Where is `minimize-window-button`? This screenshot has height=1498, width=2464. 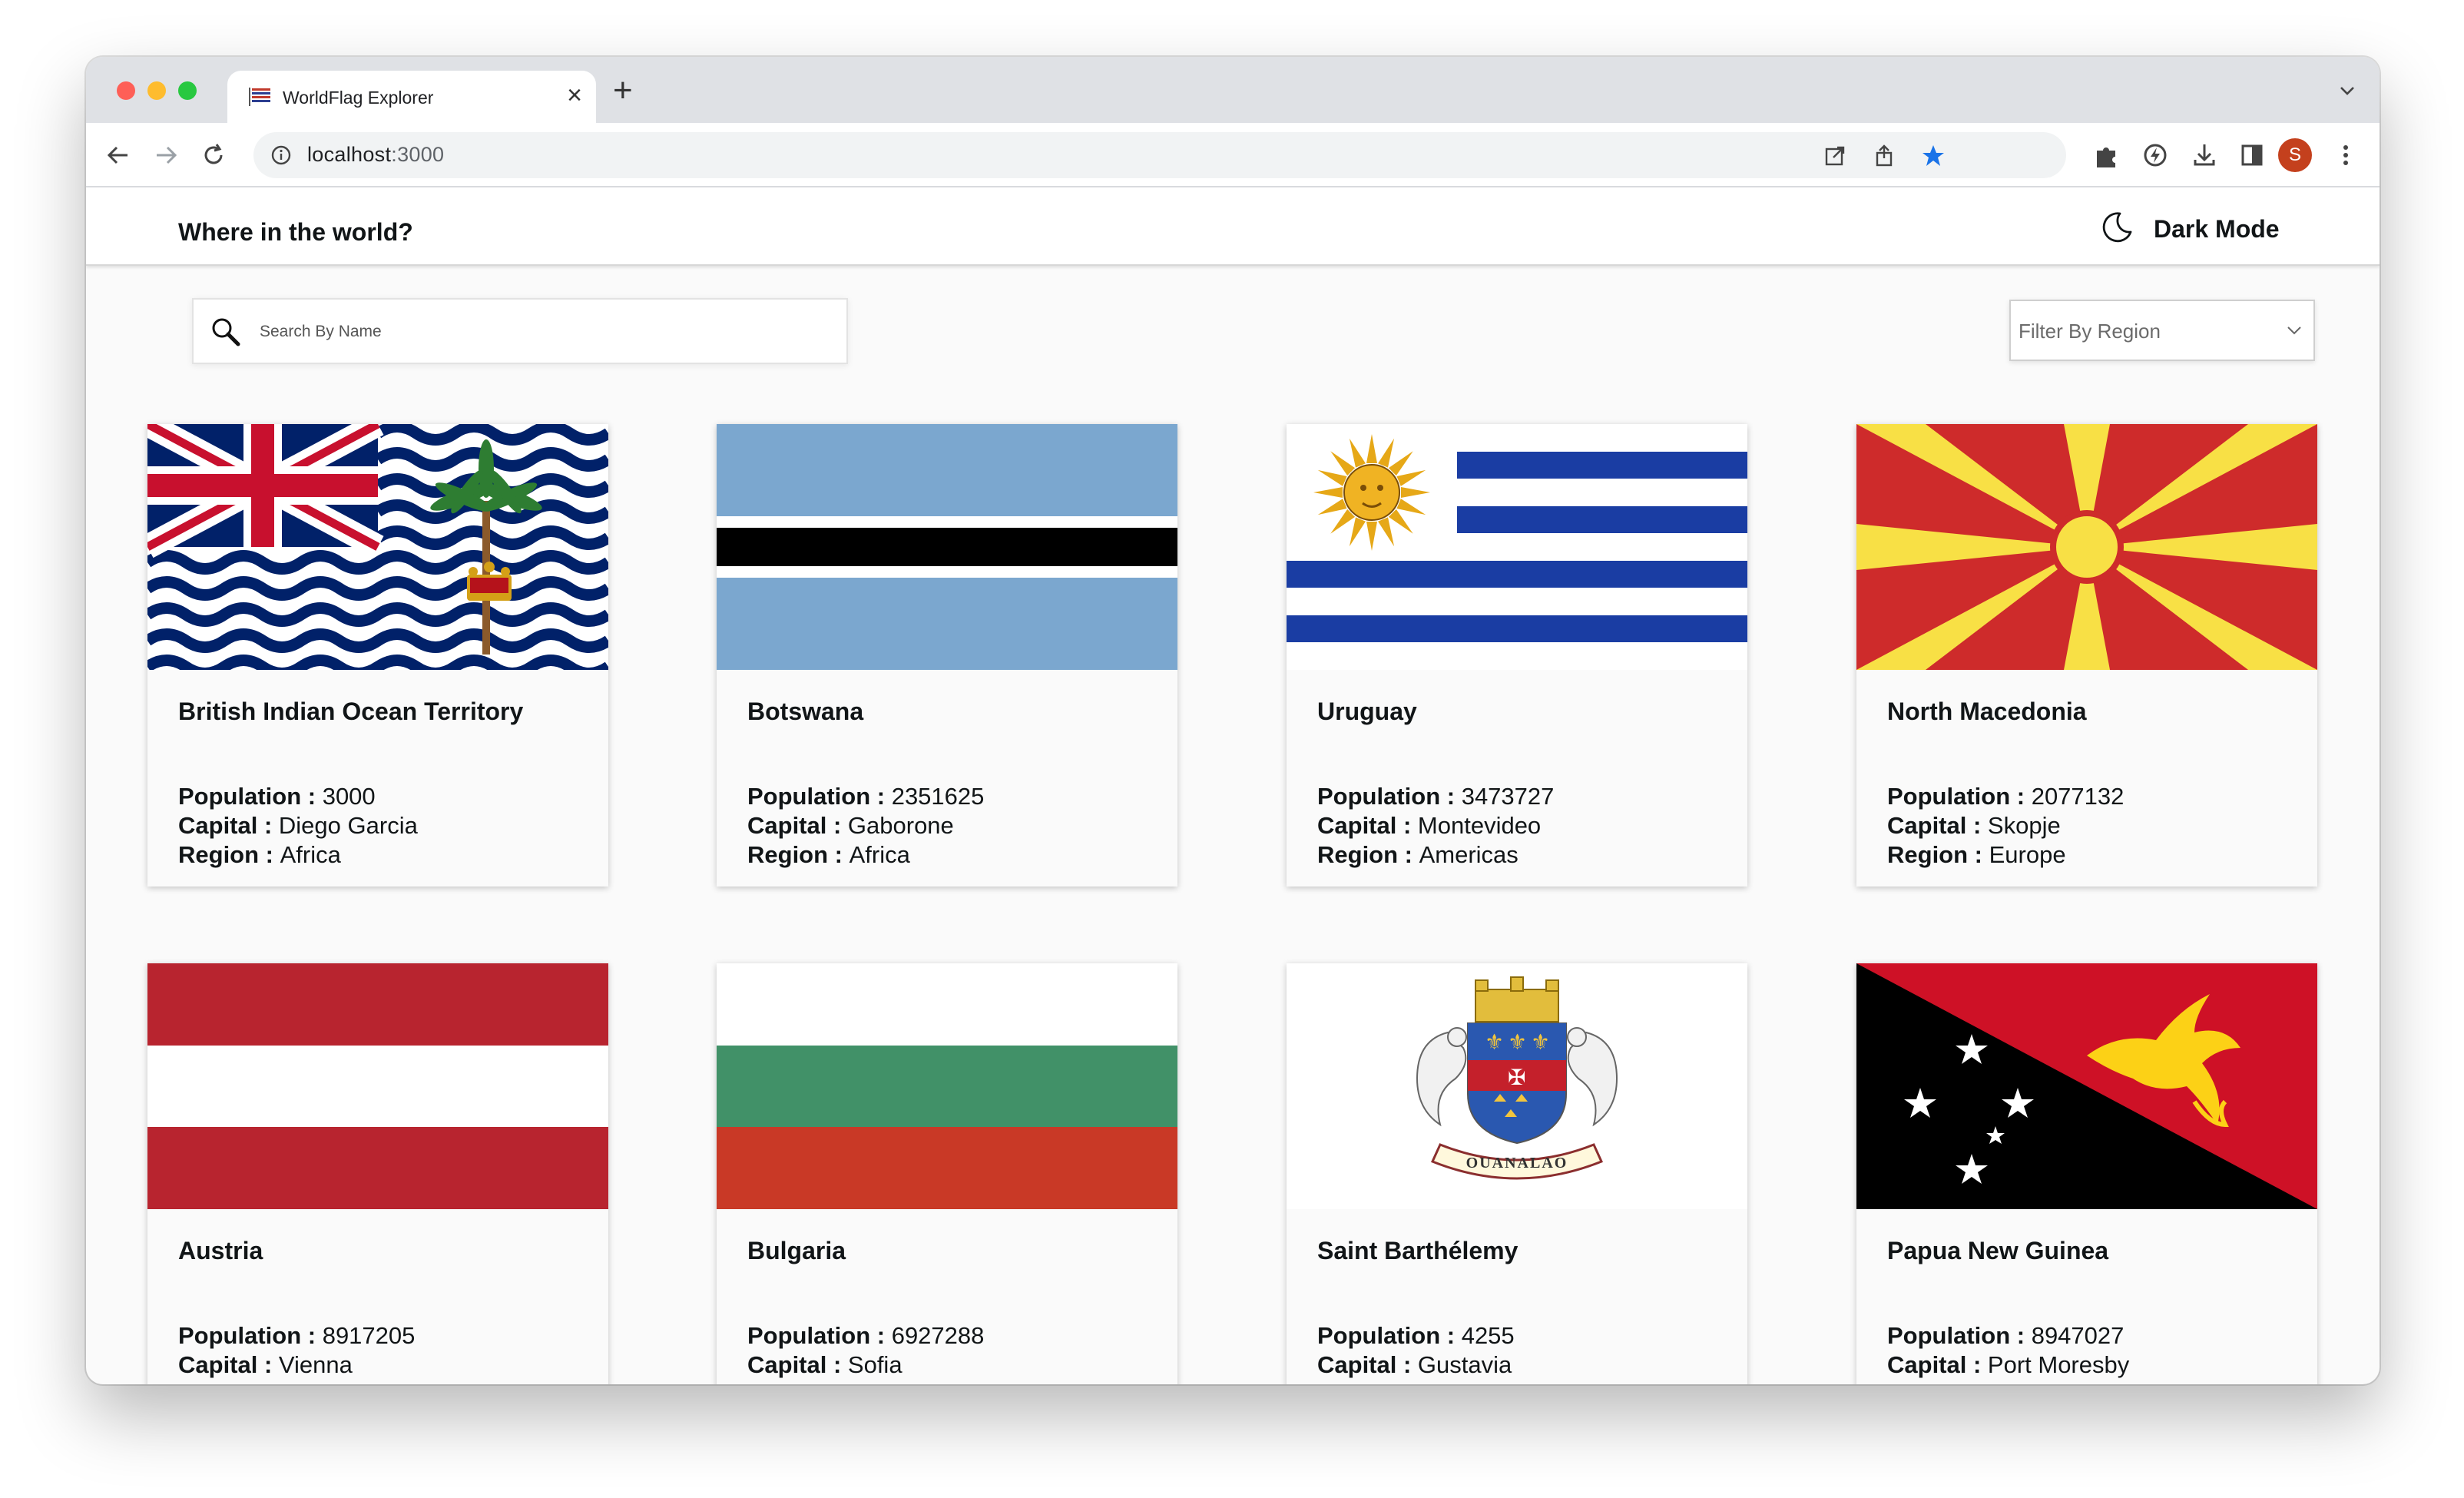 minimize-window-button is located at coordinates (156, 90).